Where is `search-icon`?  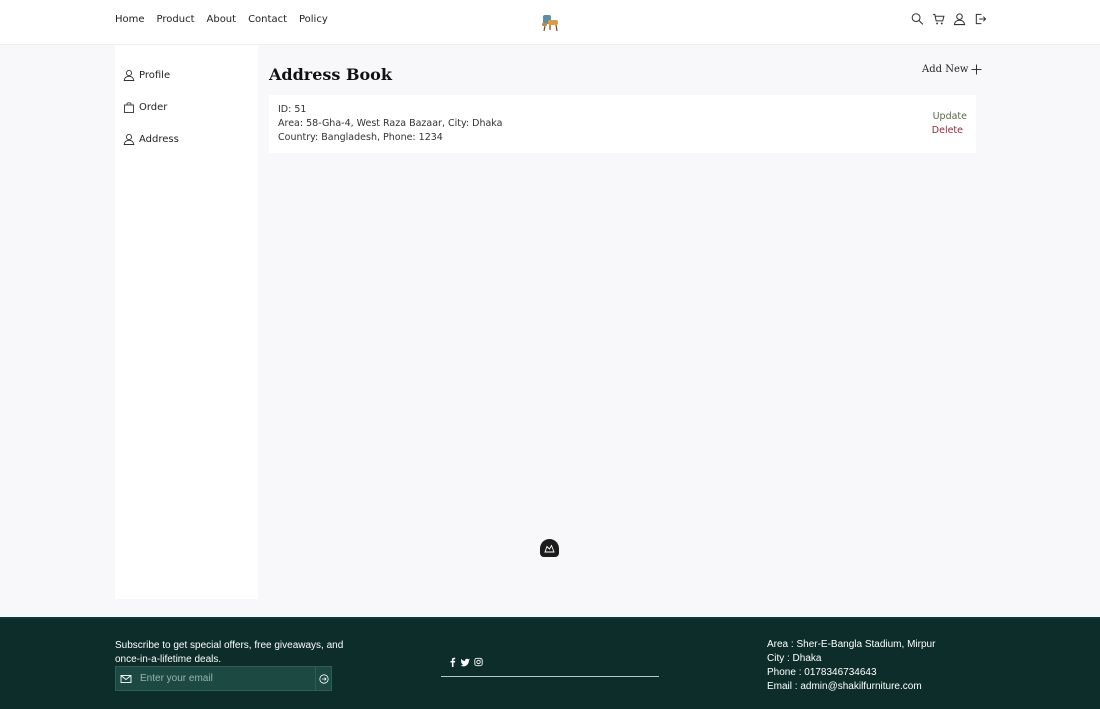 search-icon is located at coordinates (917, 19).